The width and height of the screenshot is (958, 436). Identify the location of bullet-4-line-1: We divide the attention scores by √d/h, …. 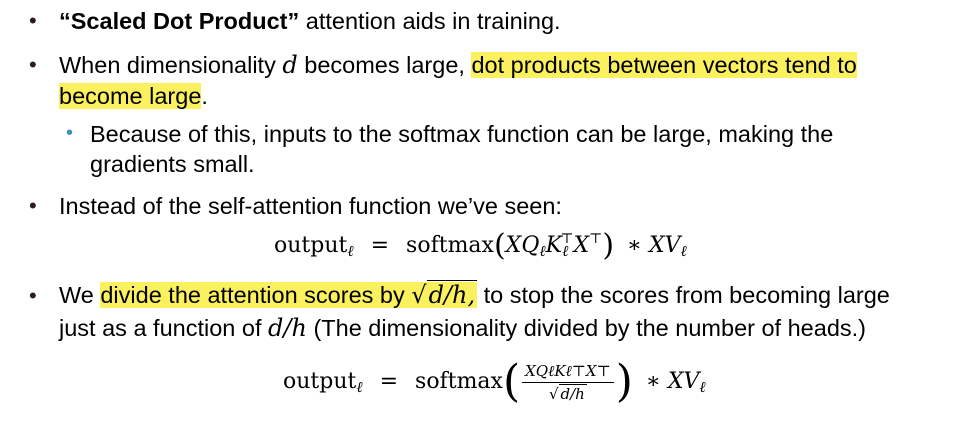
(474, 294).